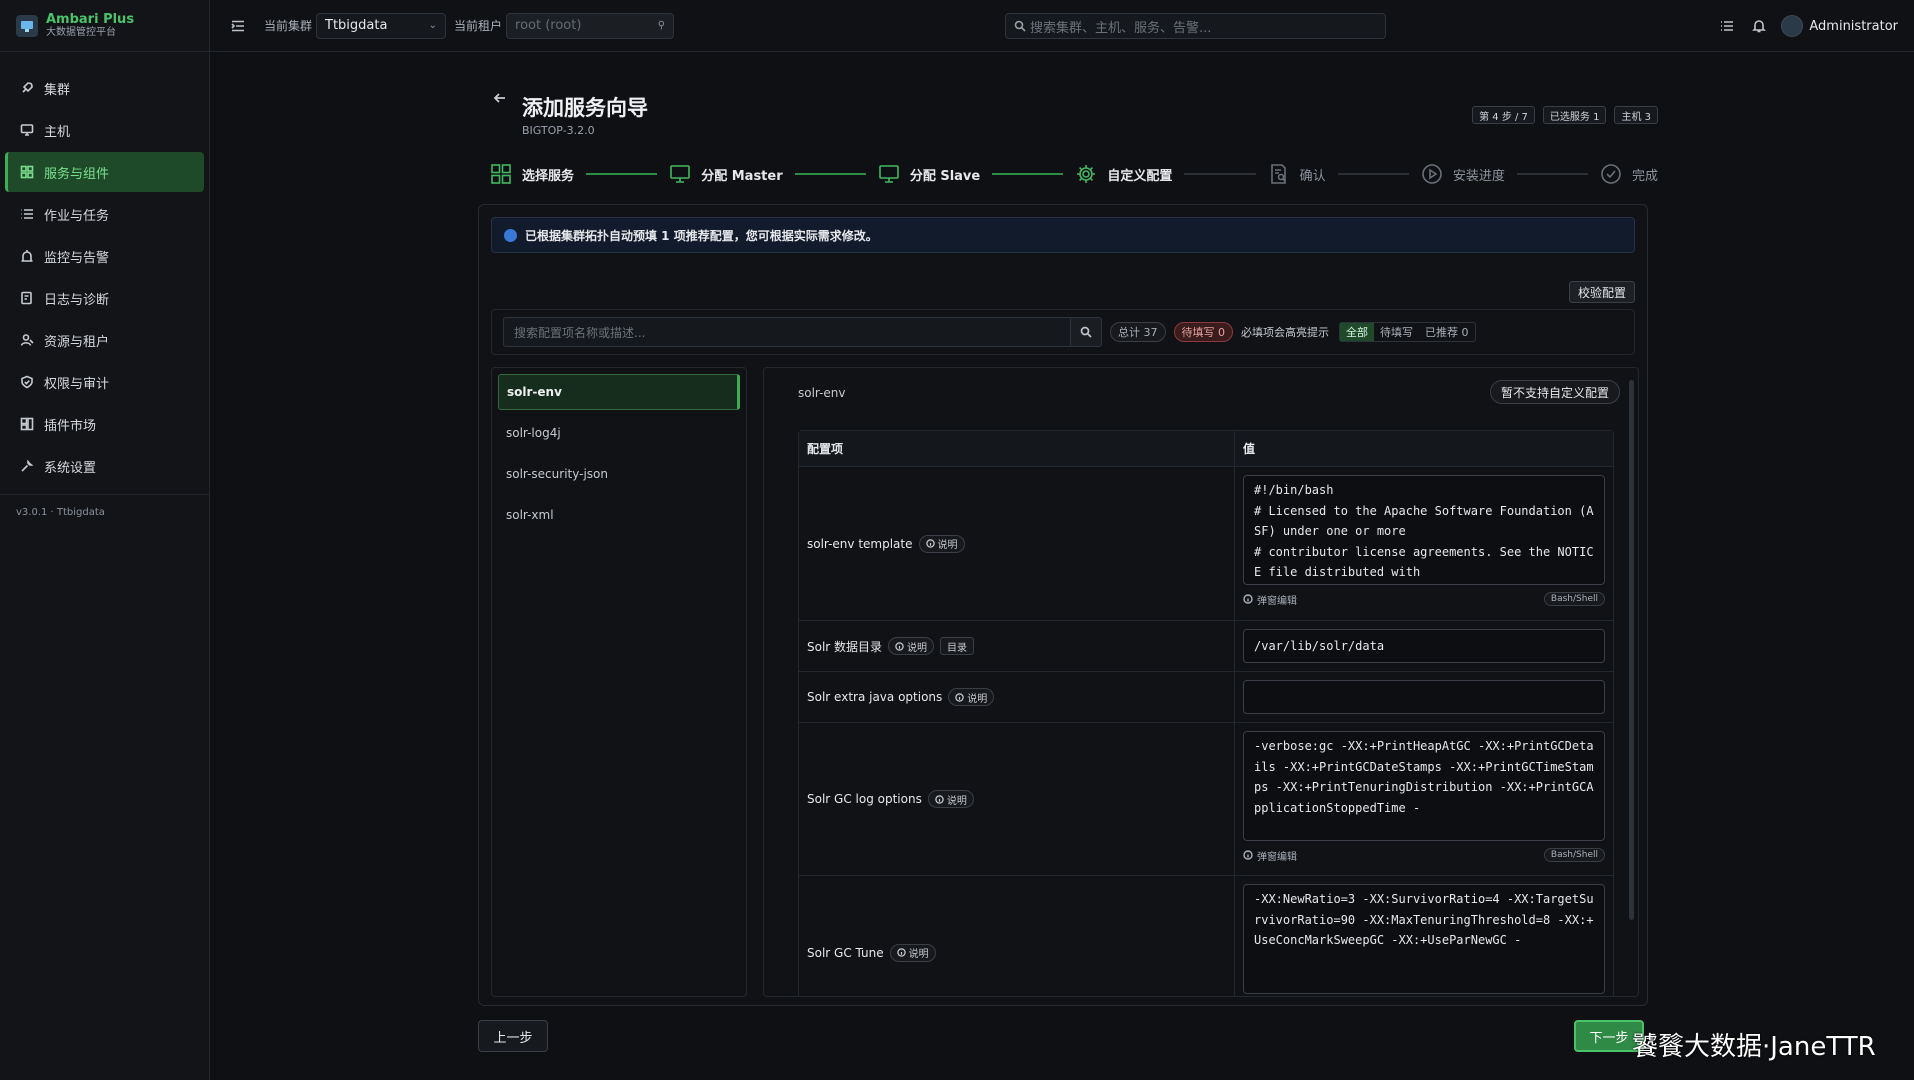  What do you see at coordinates (1759, 26) in the screenshot?
I see `bell-icon` at bounding box center [1759, 26].